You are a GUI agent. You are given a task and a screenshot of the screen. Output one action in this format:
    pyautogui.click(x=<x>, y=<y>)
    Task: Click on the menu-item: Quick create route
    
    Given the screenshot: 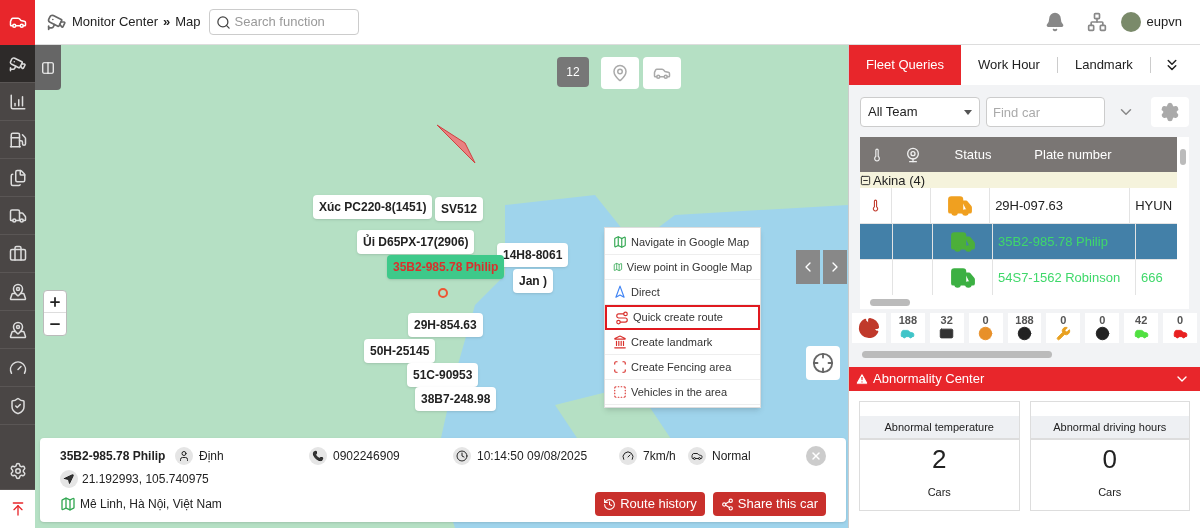 What is the action you would take?
    pyautogui.click(x=682, y=317)
    